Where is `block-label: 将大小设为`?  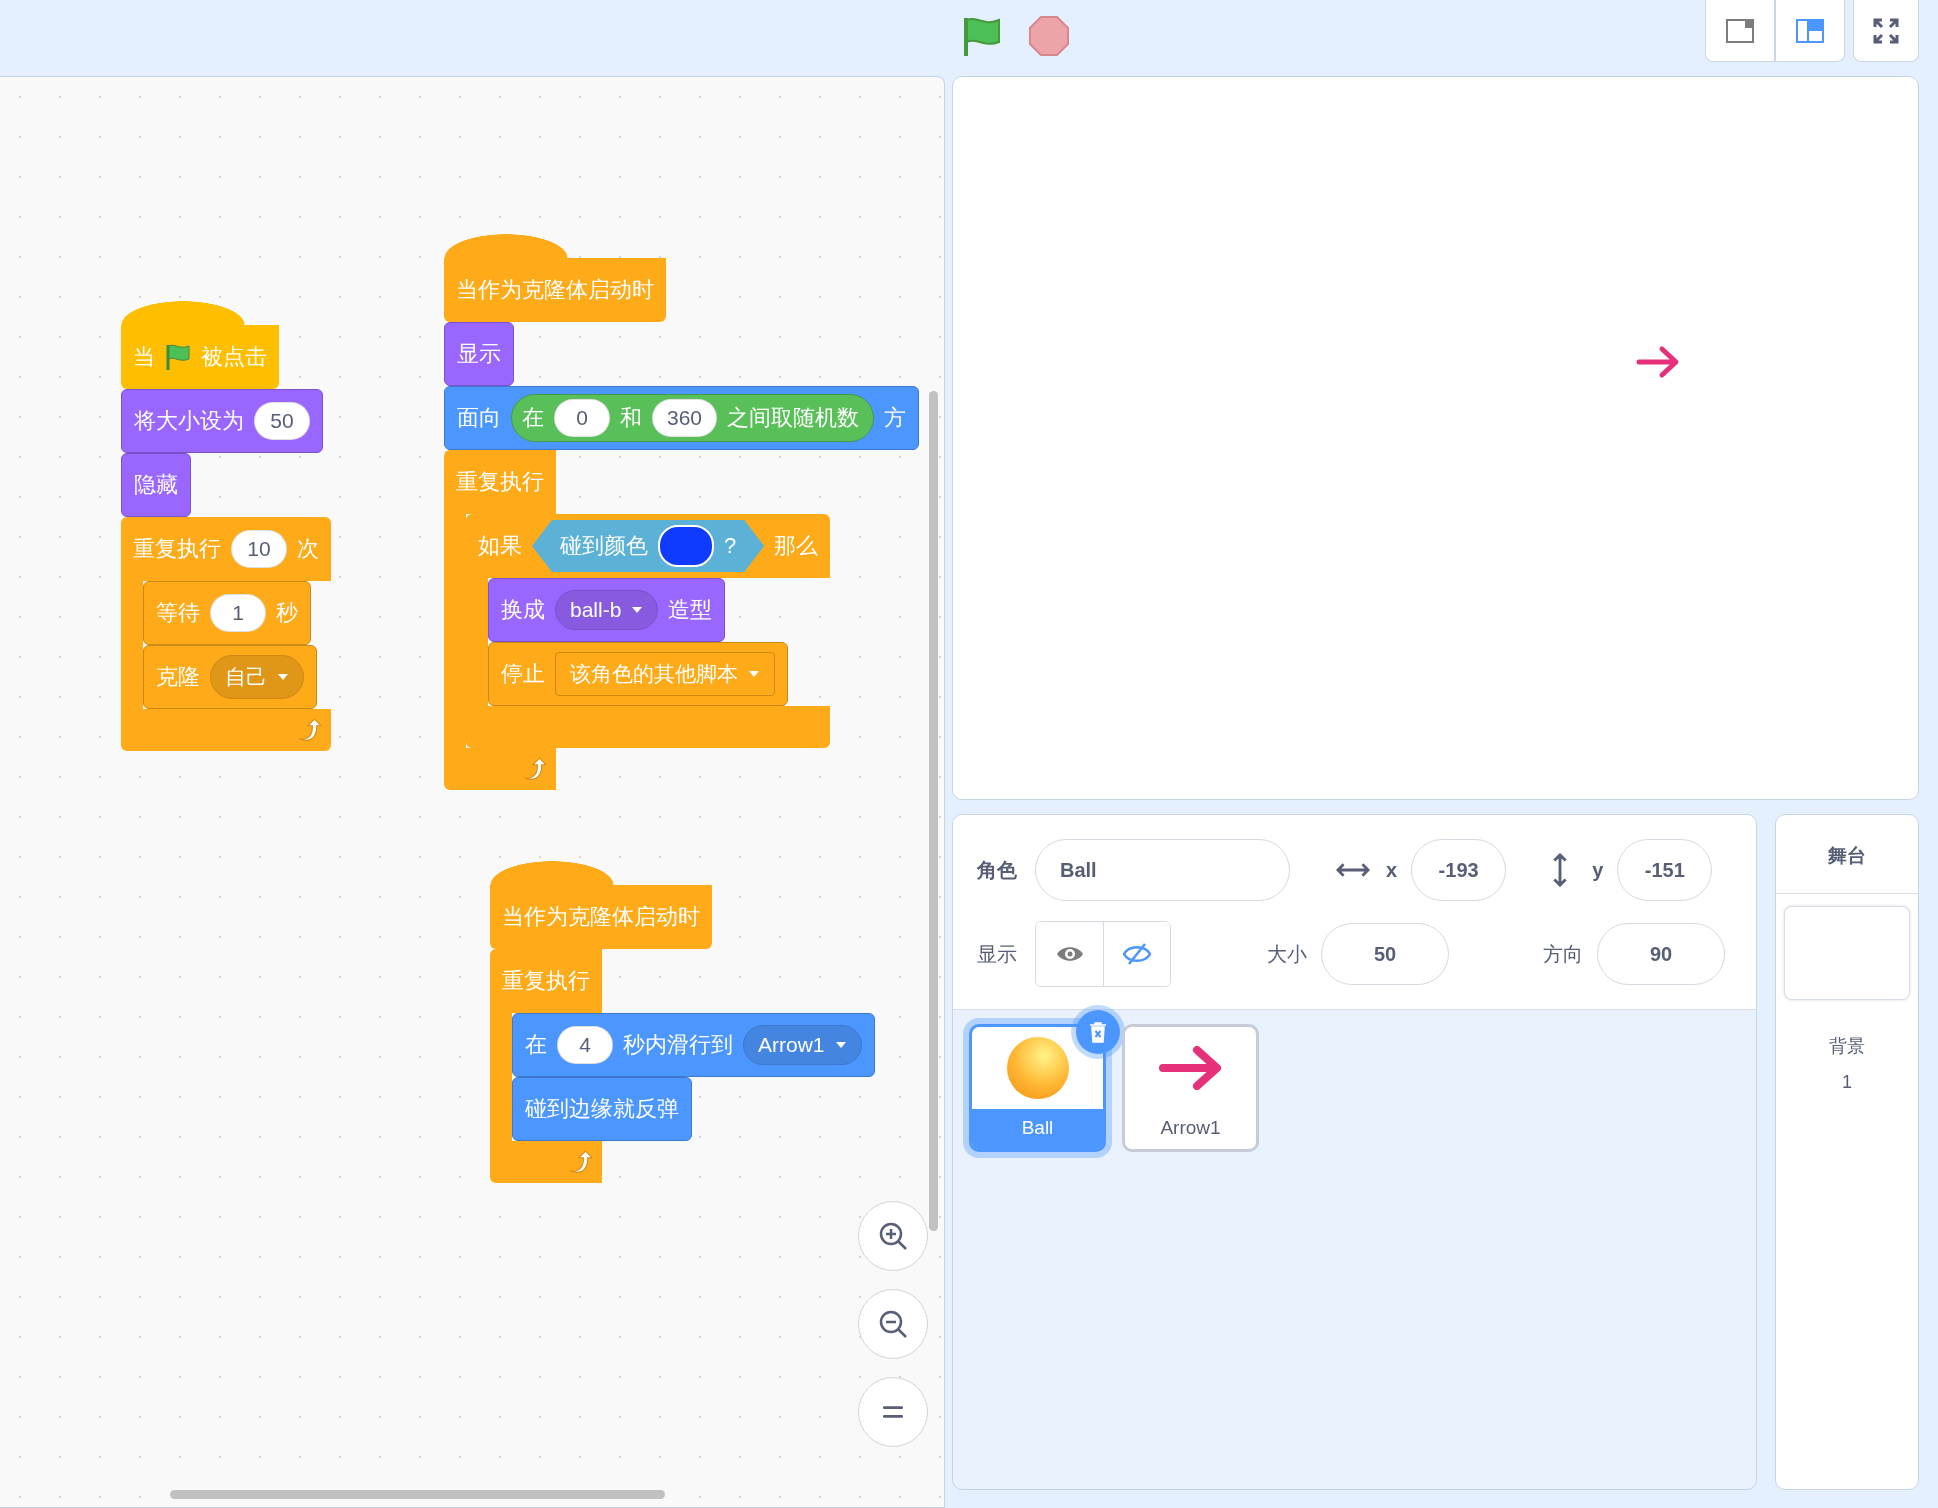 block-label: 将大小设为 is located at coordinates (189, 421).